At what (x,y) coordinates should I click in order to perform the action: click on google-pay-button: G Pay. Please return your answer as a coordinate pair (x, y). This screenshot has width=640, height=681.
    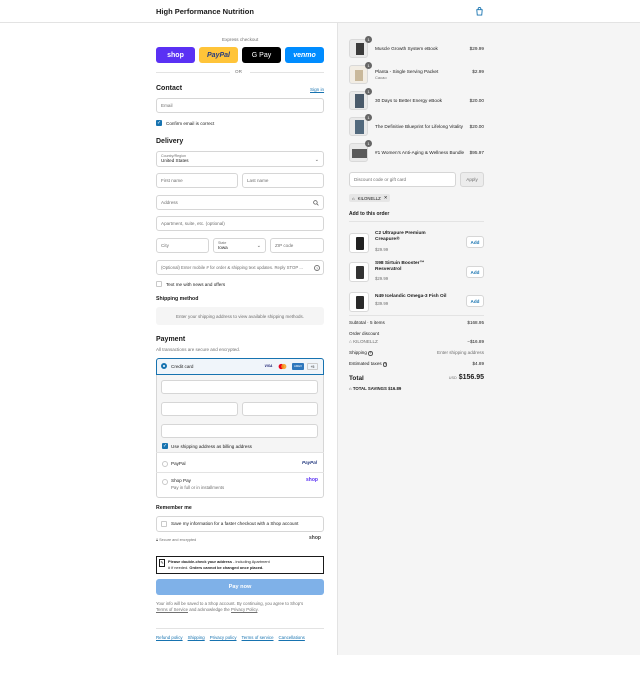
    Looking at the image, I should click on (261, 55).